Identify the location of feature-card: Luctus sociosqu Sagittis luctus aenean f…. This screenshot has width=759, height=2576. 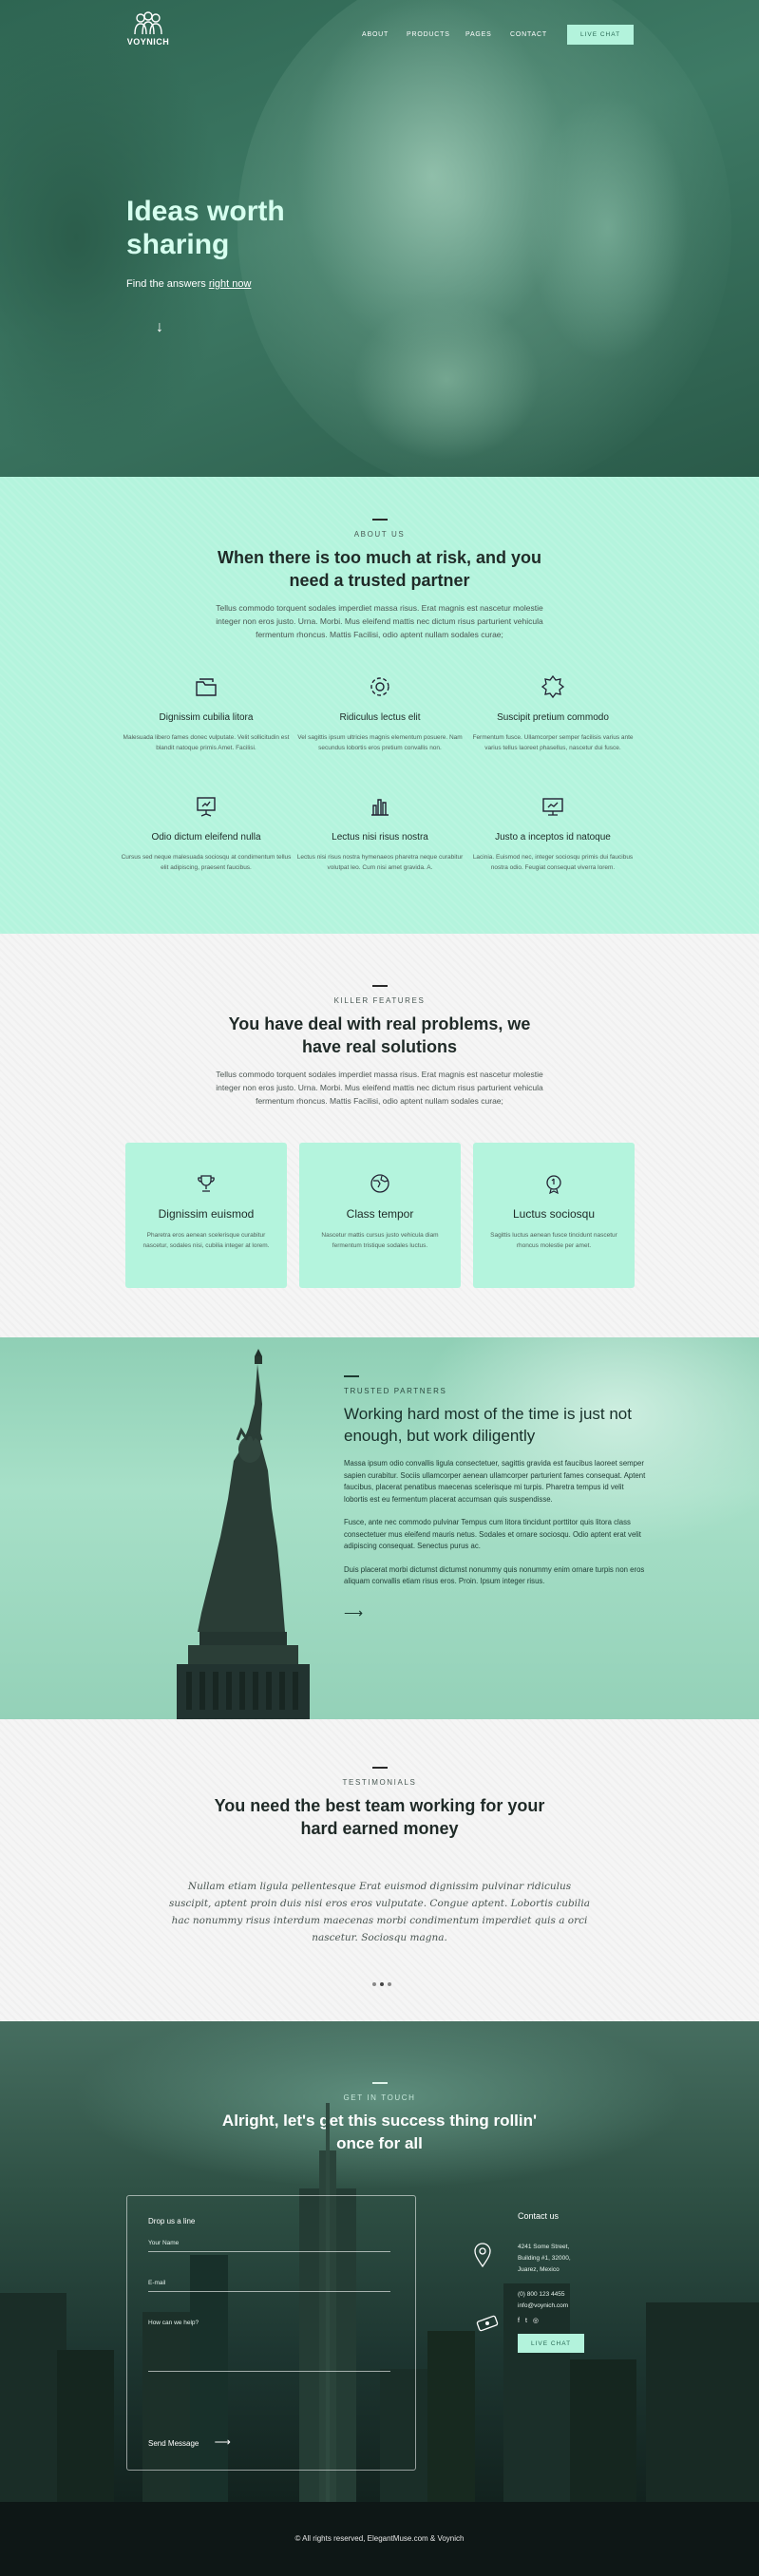
(554, 1215).